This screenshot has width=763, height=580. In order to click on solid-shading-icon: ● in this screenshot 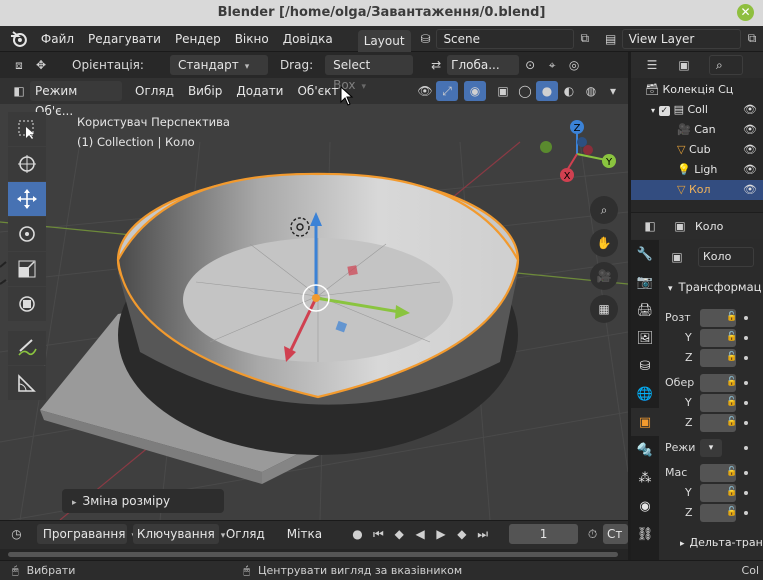, I will do `click(547, 91)`.